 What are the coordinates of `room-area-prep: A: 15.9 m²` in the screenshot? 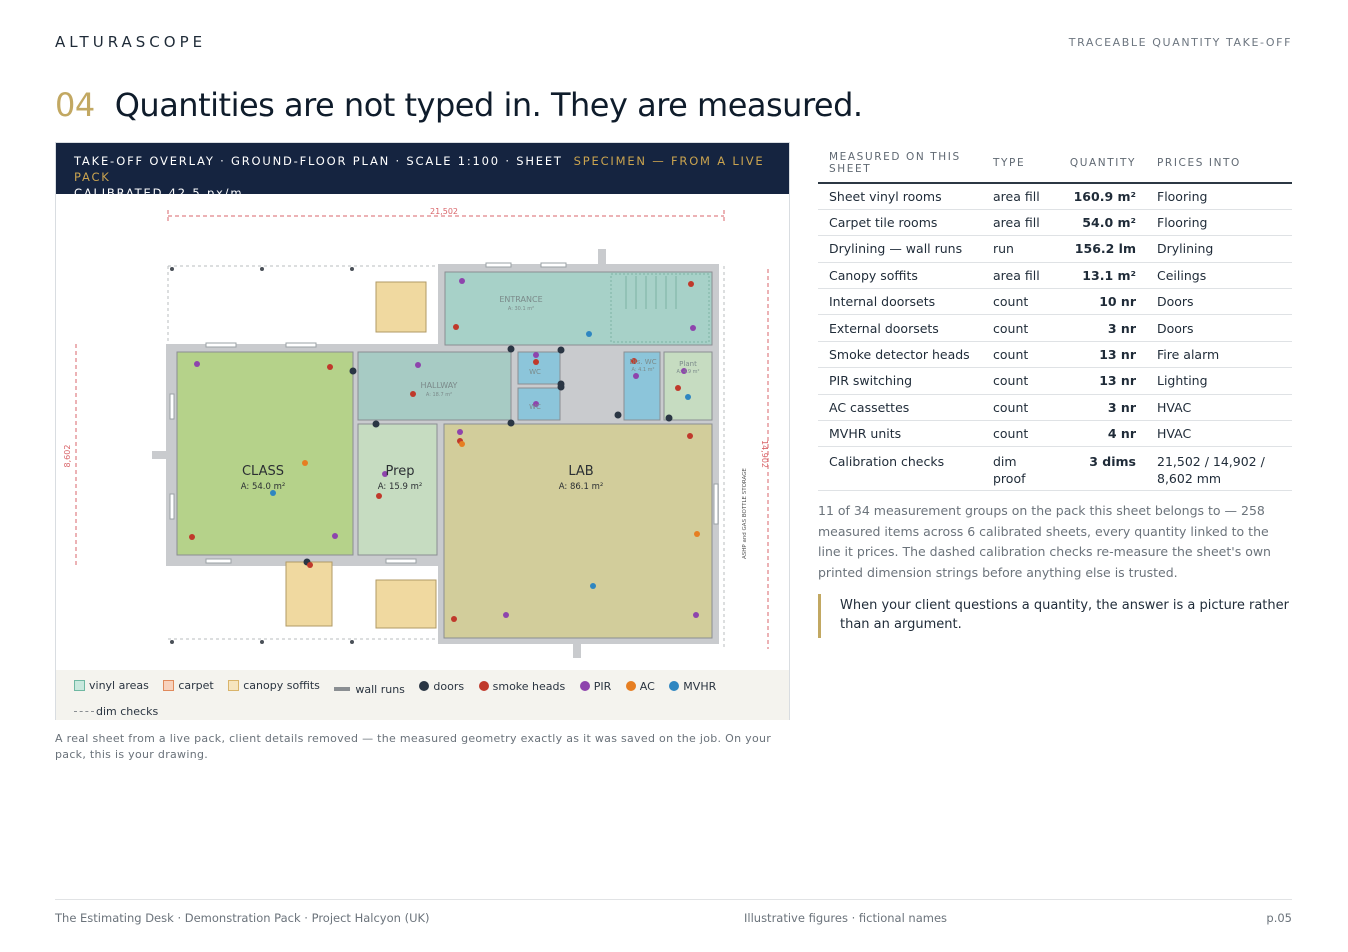 It's located at (400, 487).